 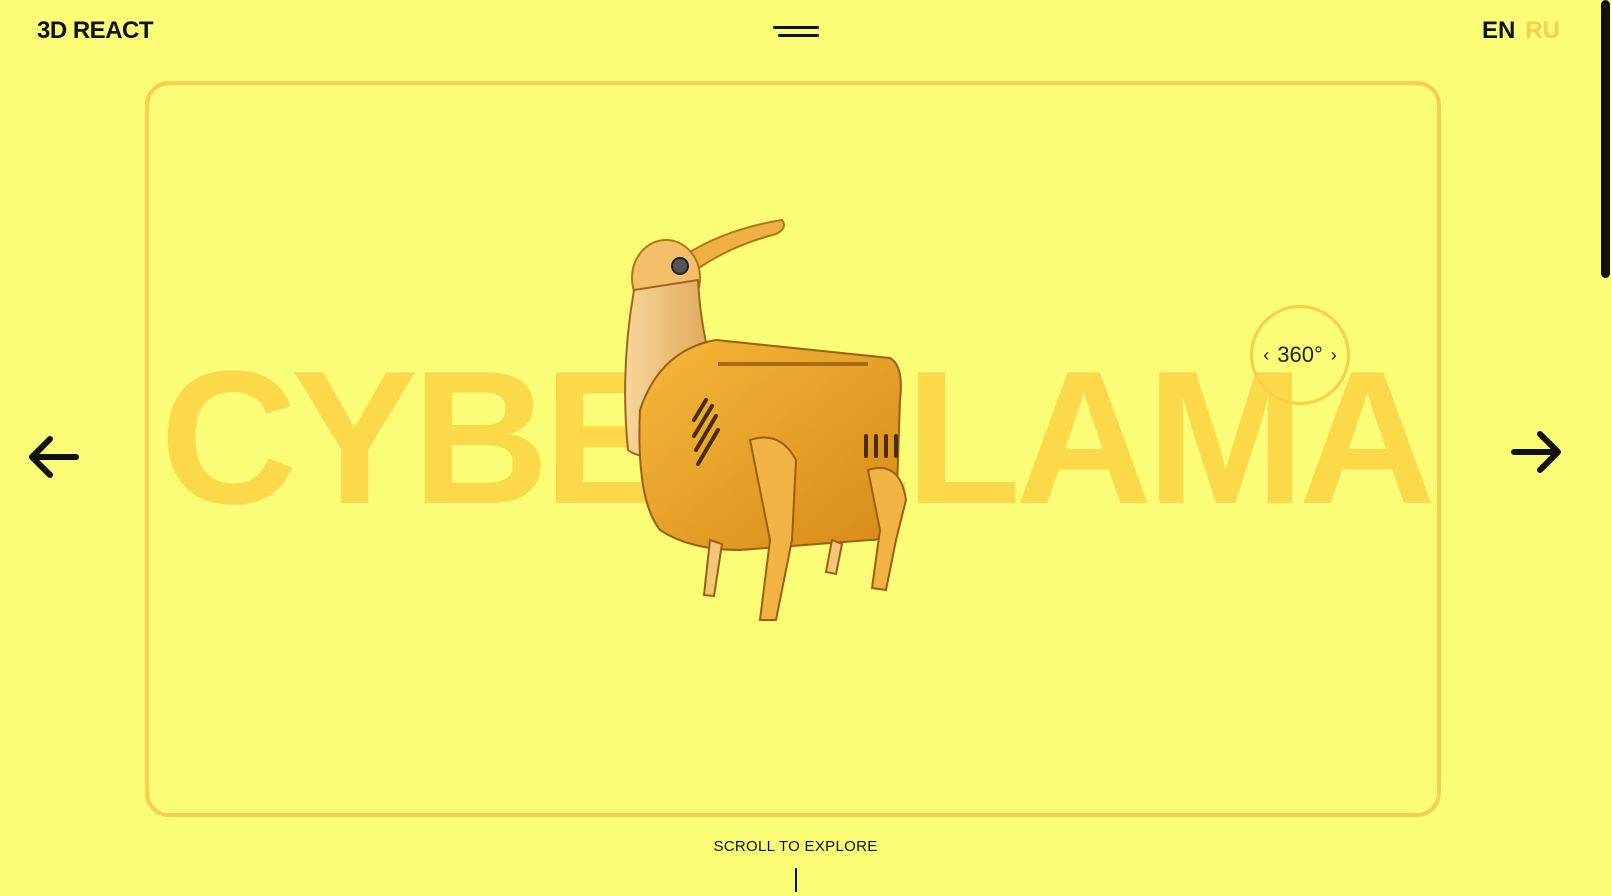 I want to click on menu-icon-line-bottom, so click(x=798, y=35).